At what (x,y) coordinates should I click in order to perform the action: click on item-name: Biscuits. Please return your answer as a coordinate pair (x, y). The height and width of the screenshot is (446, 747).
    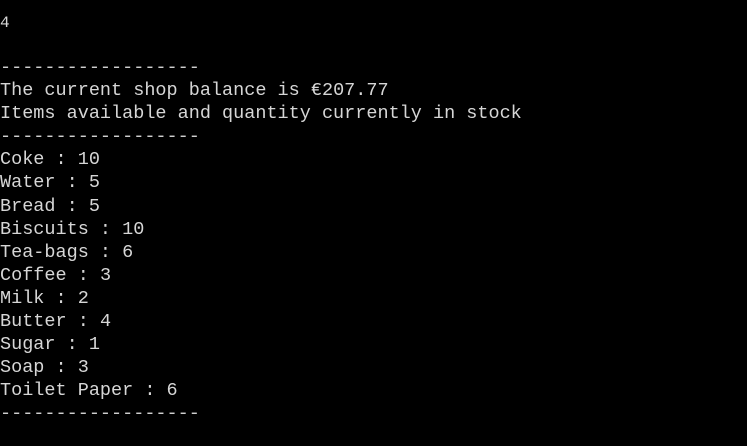
    Looking at the image, I should click on (44, 229).